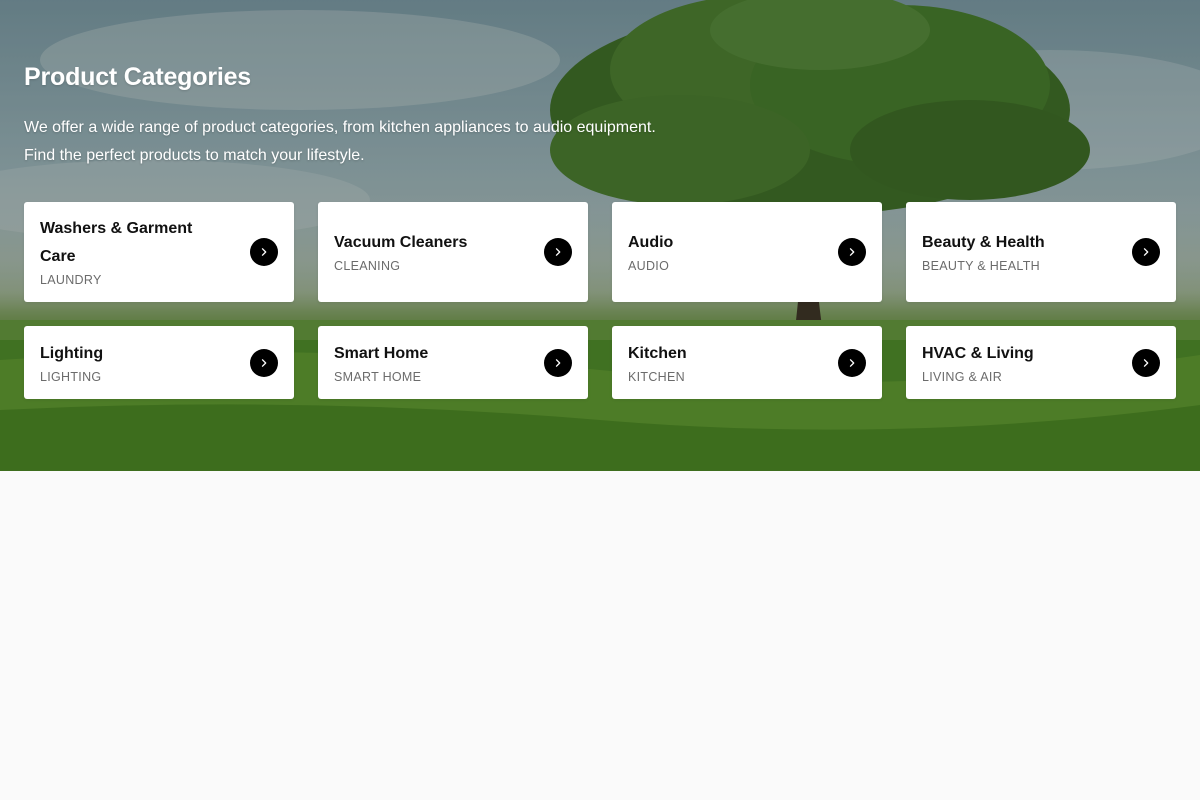 This screenshot has width=1200, height=800. I want to click on page-title: Product Categories, so click(138, 77).